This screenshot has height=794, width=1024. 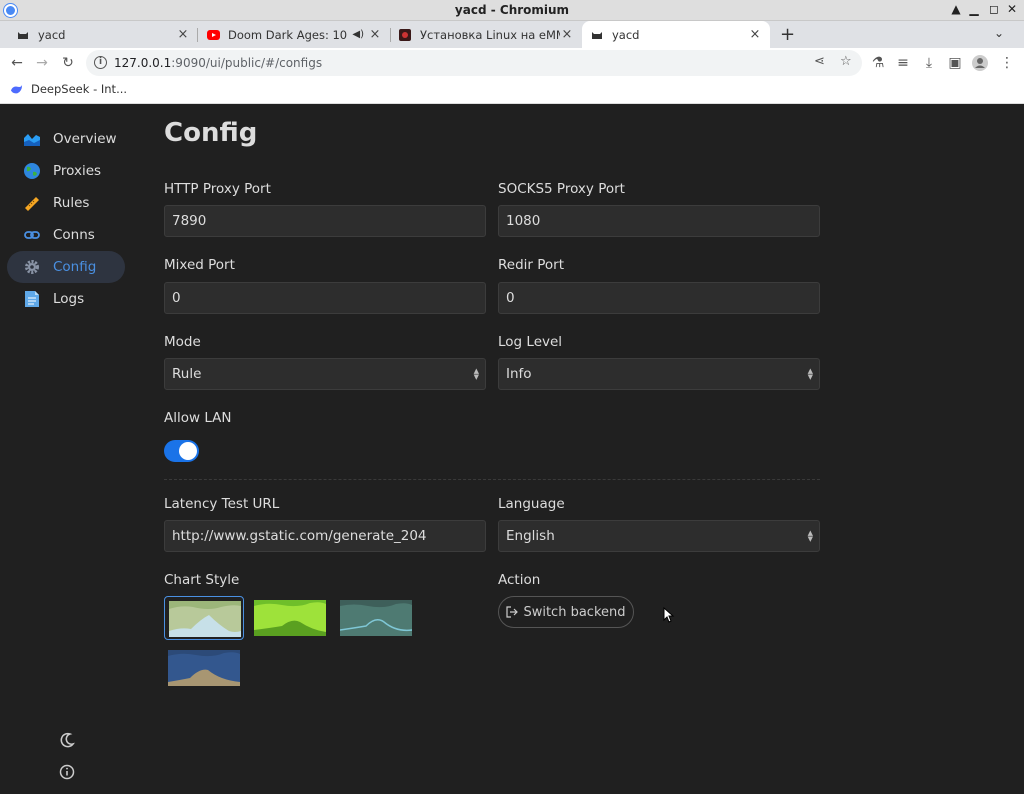 I want to click on tab-doom: Doom Dark Ages: 10 Th ◀) ×, so click(x=294, y=34).